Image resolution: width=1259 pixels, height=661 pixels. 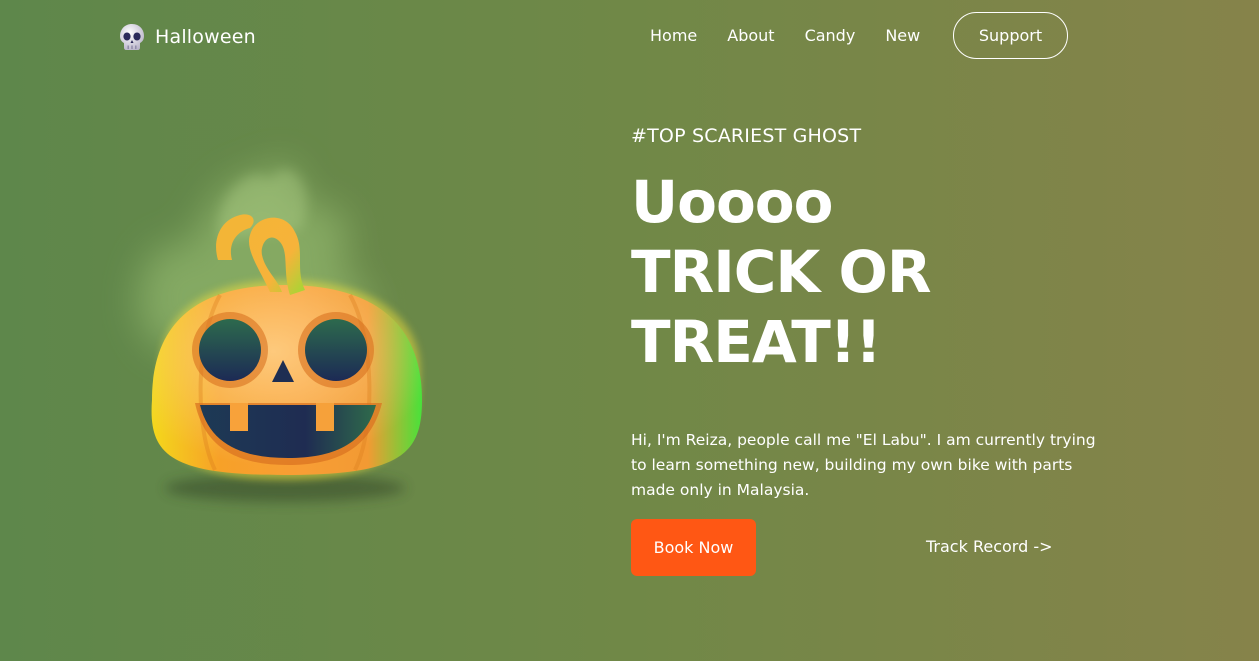 What do you see at coordinates (1010, 35) in the screenshot?
I see `support-button: Support` at bounding box center [1010, 35].